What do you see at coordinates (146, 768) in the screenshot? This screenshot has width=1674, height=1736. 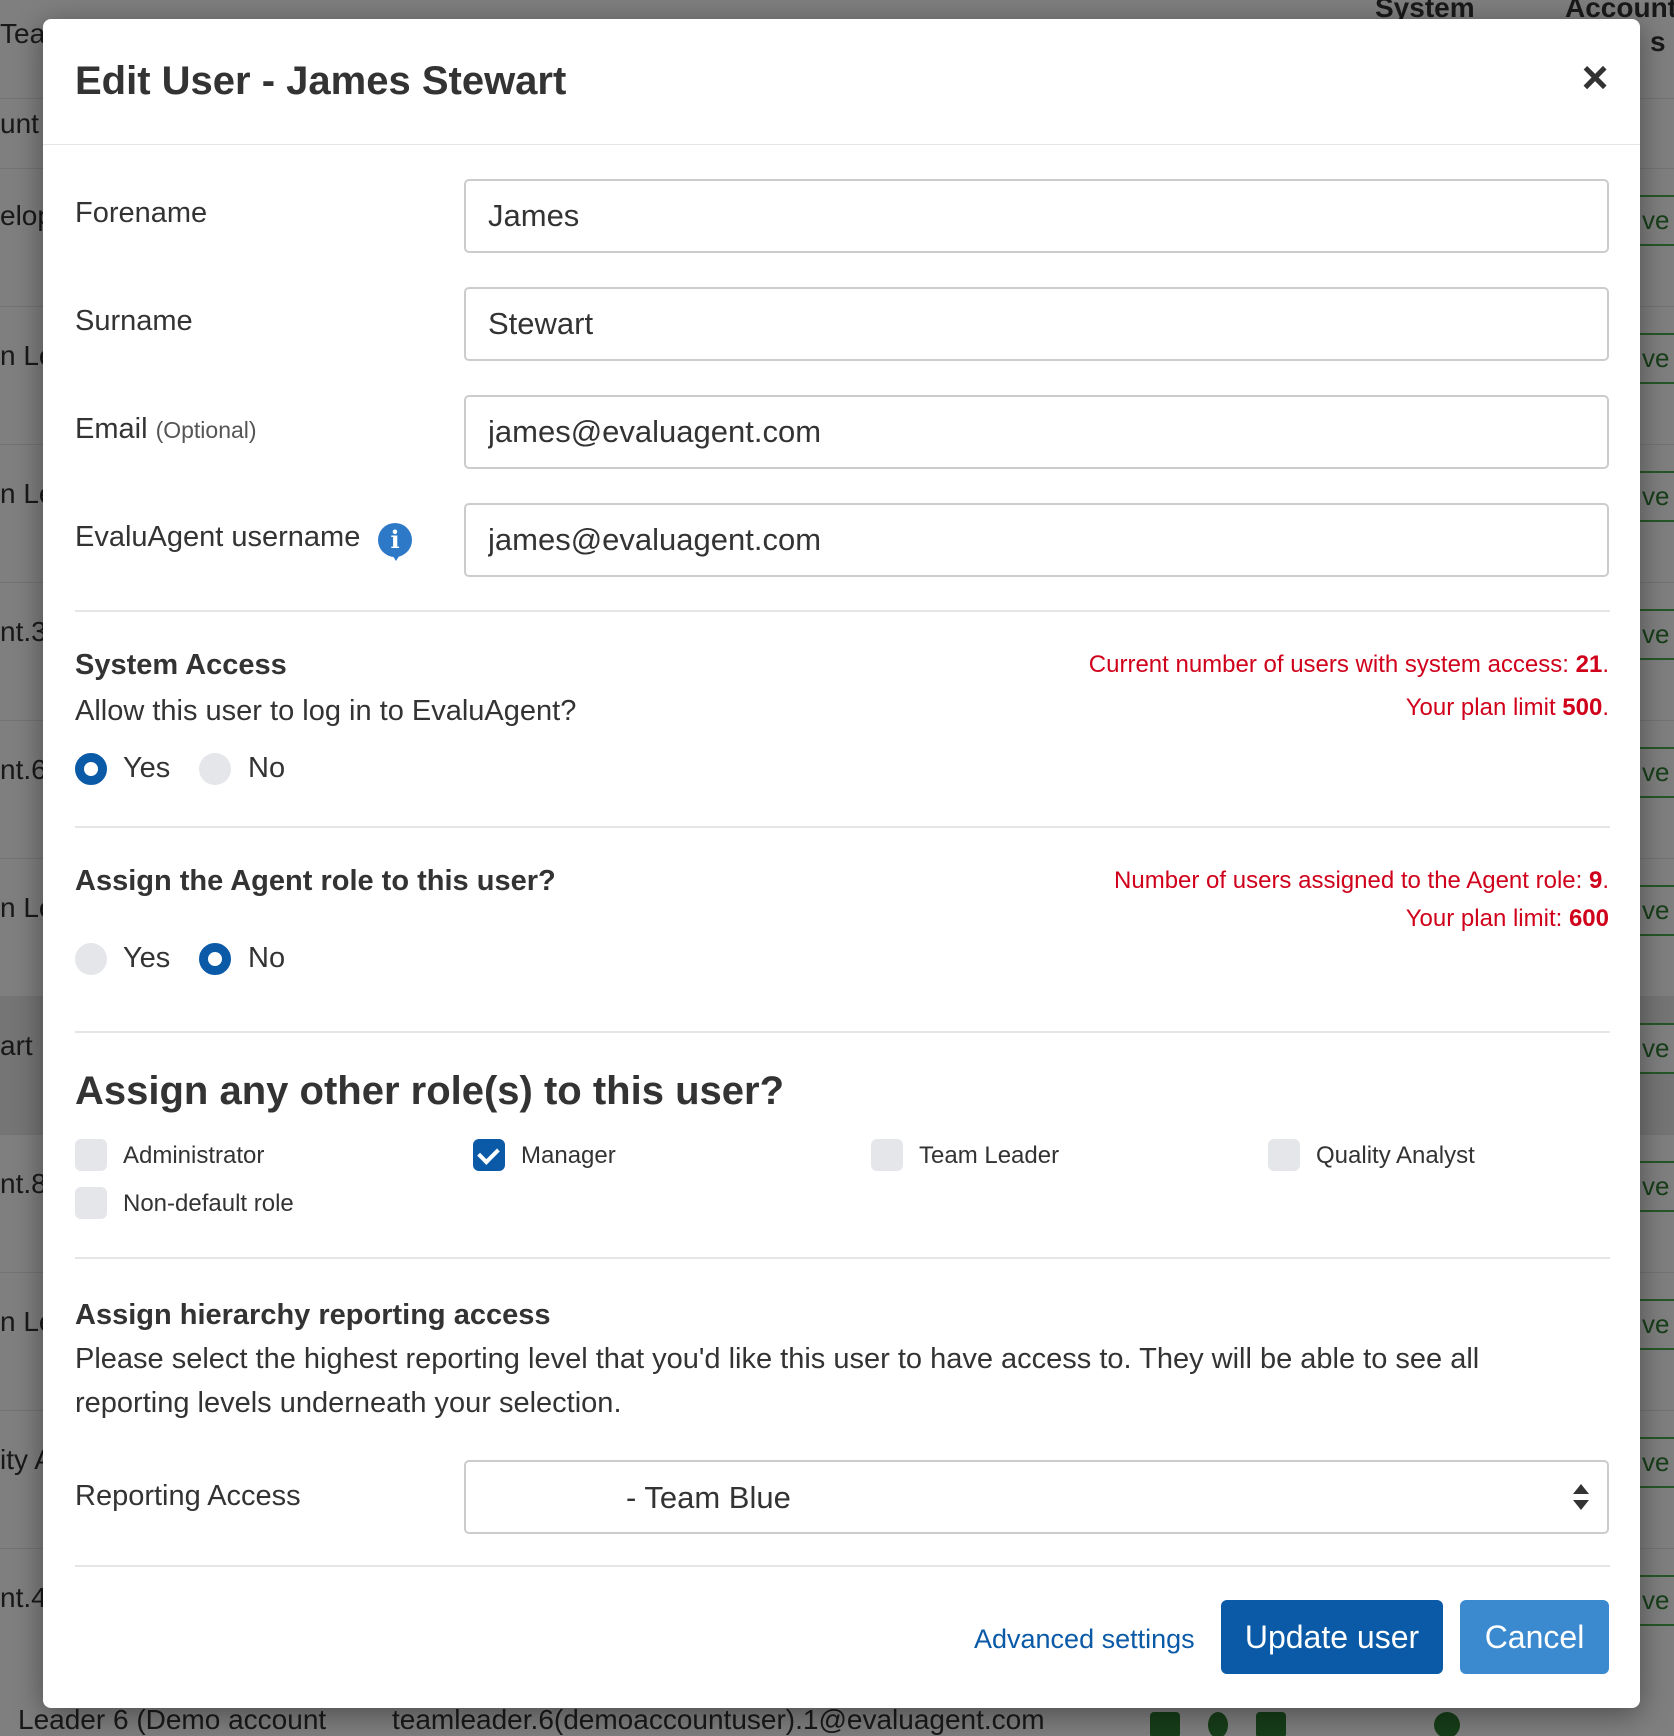 I see `system-access-yes-label: Yes` at bounding box center [146, 768].